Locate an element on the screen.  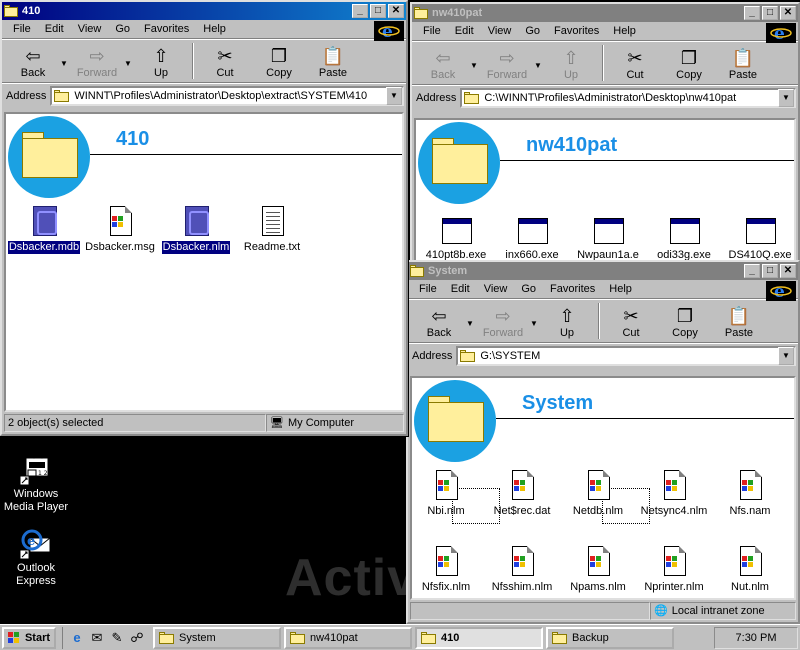
file-item-selected: Dsbacker.nlm is located at coordinates (196, 230).